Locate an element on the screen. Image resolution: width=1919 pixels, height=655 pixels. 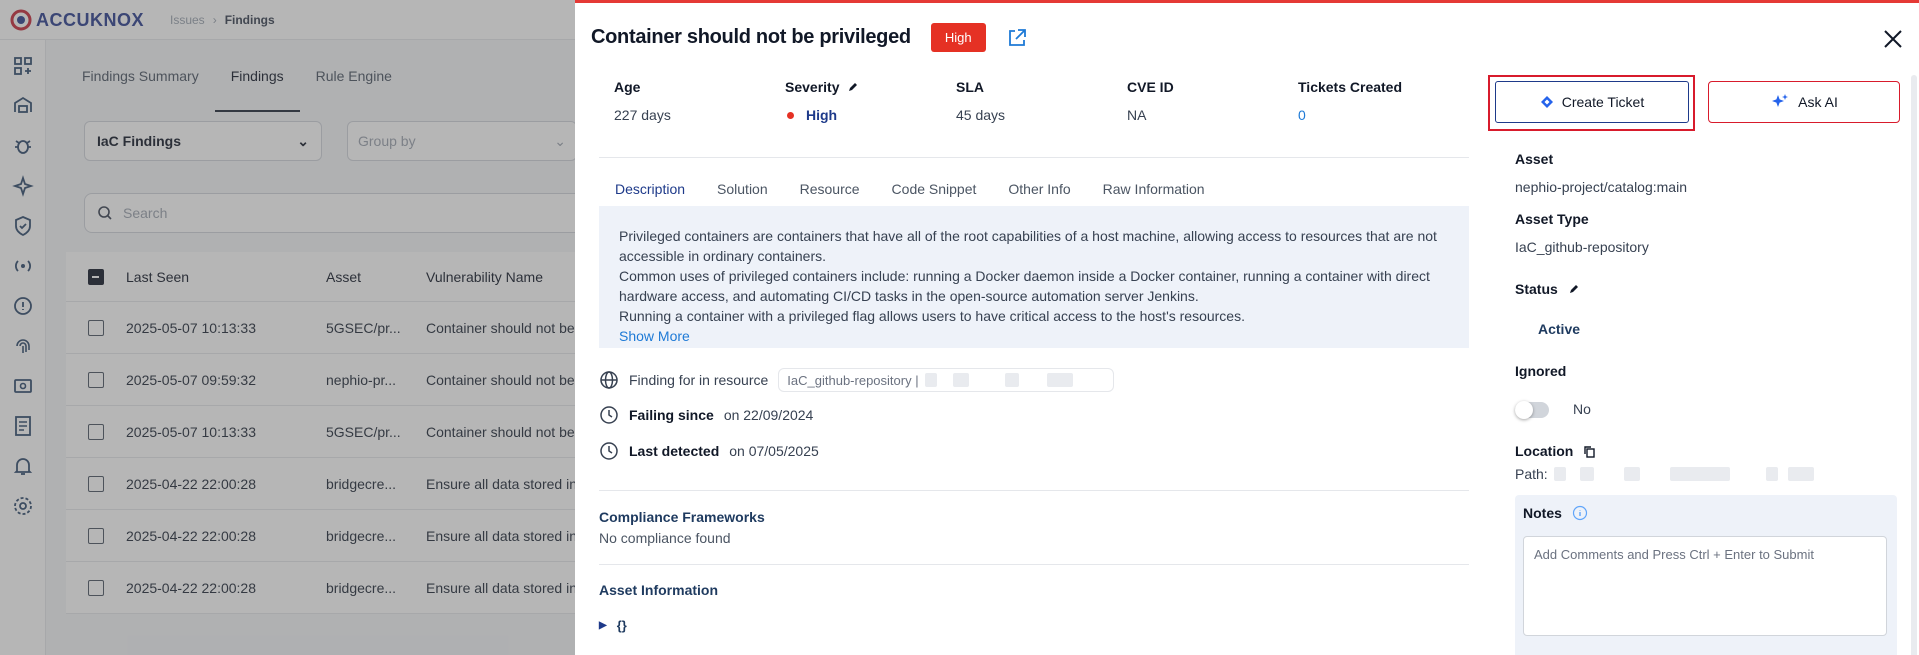
tickets-count-link: 0 is located at coordinates (1383, 115).